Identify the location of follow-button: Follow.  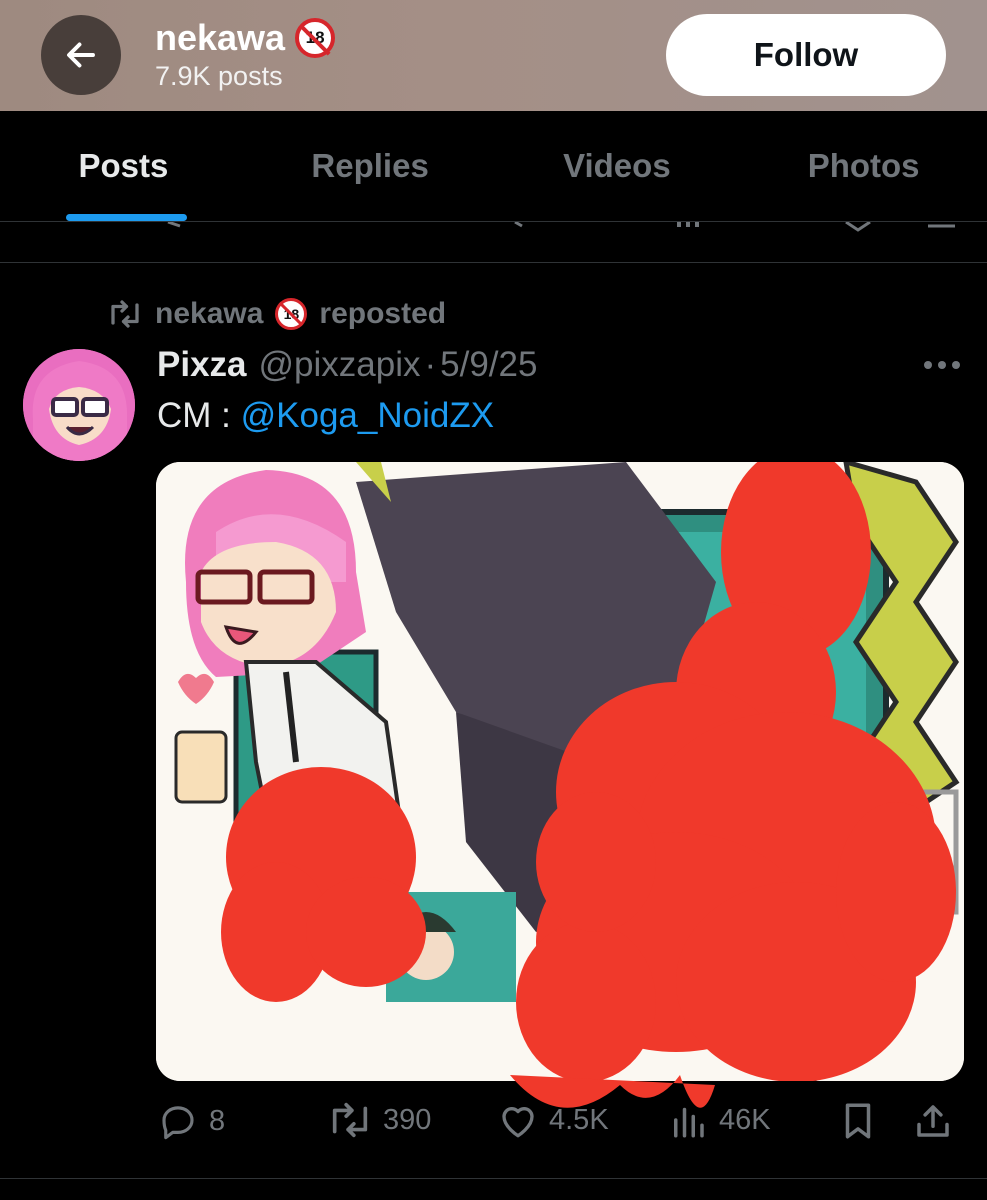
(806, 55).